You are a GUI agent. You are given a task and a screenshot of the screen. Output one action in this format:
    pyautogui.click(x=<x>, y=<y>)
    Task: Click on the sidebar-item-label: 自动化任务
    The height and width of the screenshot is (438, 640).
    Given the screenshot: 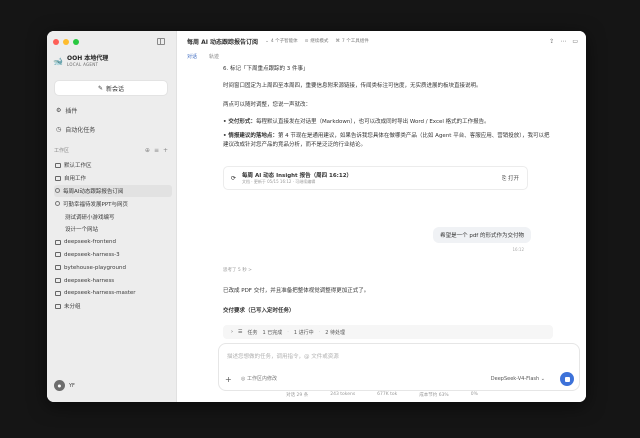 What is the action you would take?
    pyautogui.click(x=80, y=130)
    